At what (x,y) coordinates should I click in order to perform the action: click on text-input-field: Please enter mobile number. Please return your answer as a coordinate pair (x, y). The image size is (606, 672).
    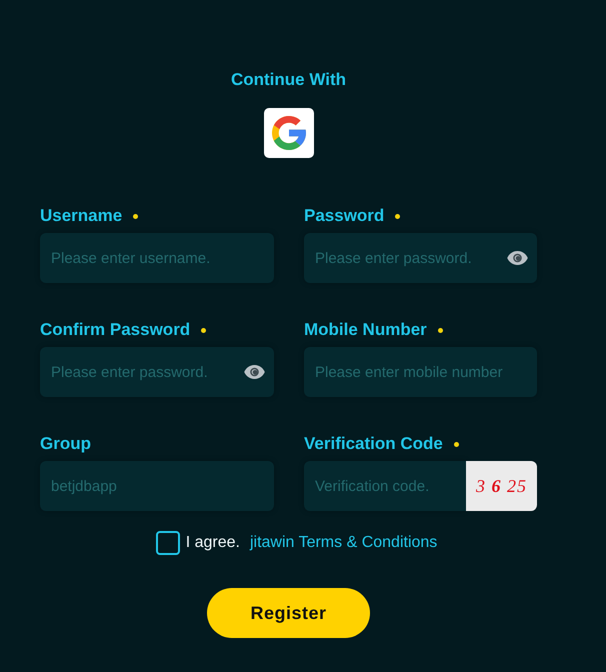
    Looking at the image, I should click on (420, 372).